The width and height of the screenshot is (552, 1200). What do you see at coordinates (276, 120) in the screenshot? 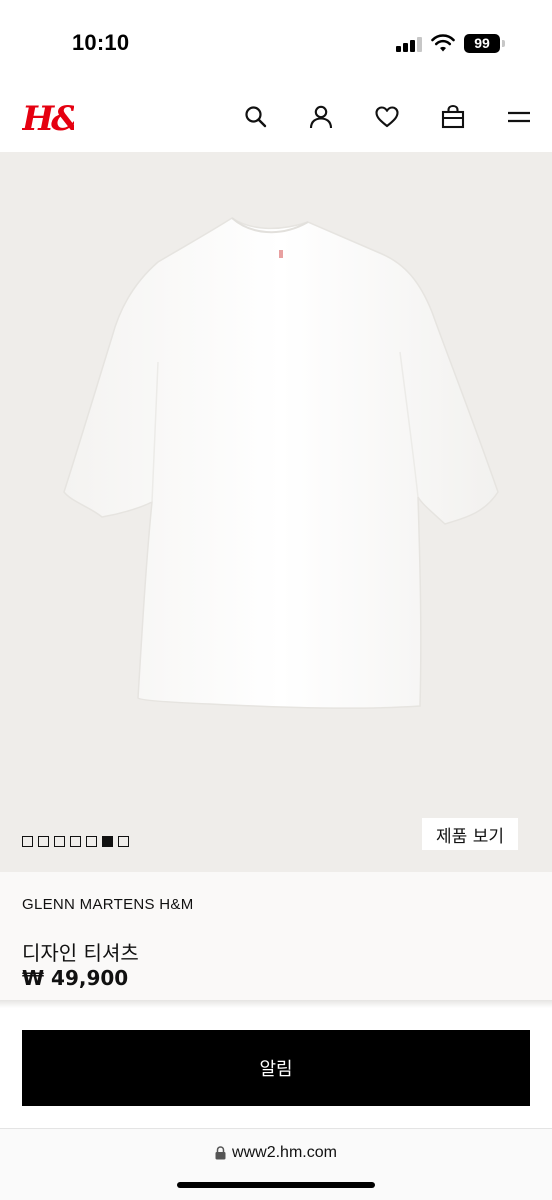
I see `app-header` at bounding box center [276, 120].